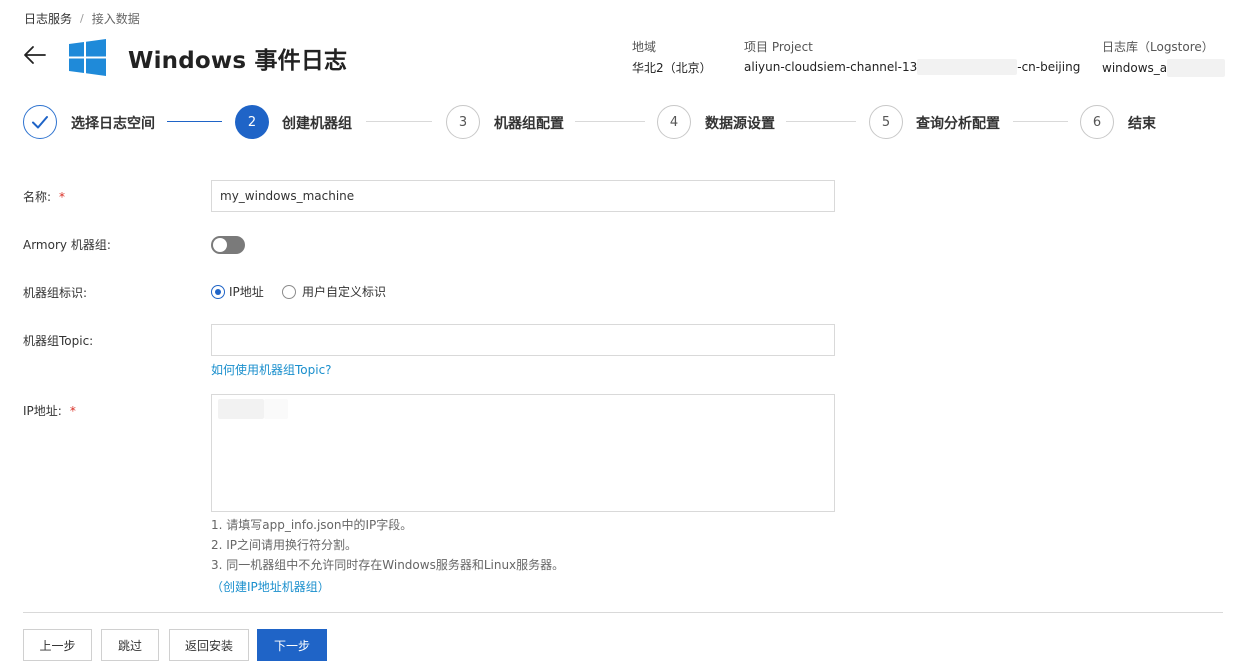 The image size is (1255, 672). What do you see at coordinates (270, 586) in the screenshot?
I see `create-ip-group-link: （创建IP地址机器组）` at bounding box center [270, 586].